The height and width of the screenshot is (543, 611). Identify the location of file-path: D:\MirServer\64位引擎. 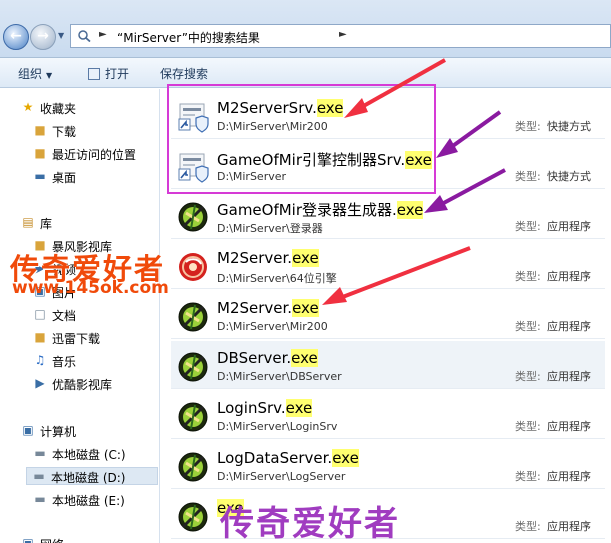
(277, 278).